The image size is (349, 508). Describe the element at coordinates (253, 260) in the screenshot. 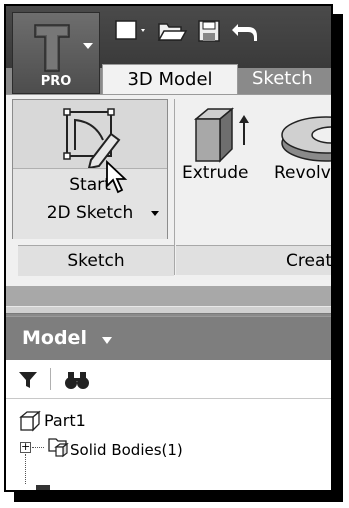

I see `create-panel-label: Creat` at that location.